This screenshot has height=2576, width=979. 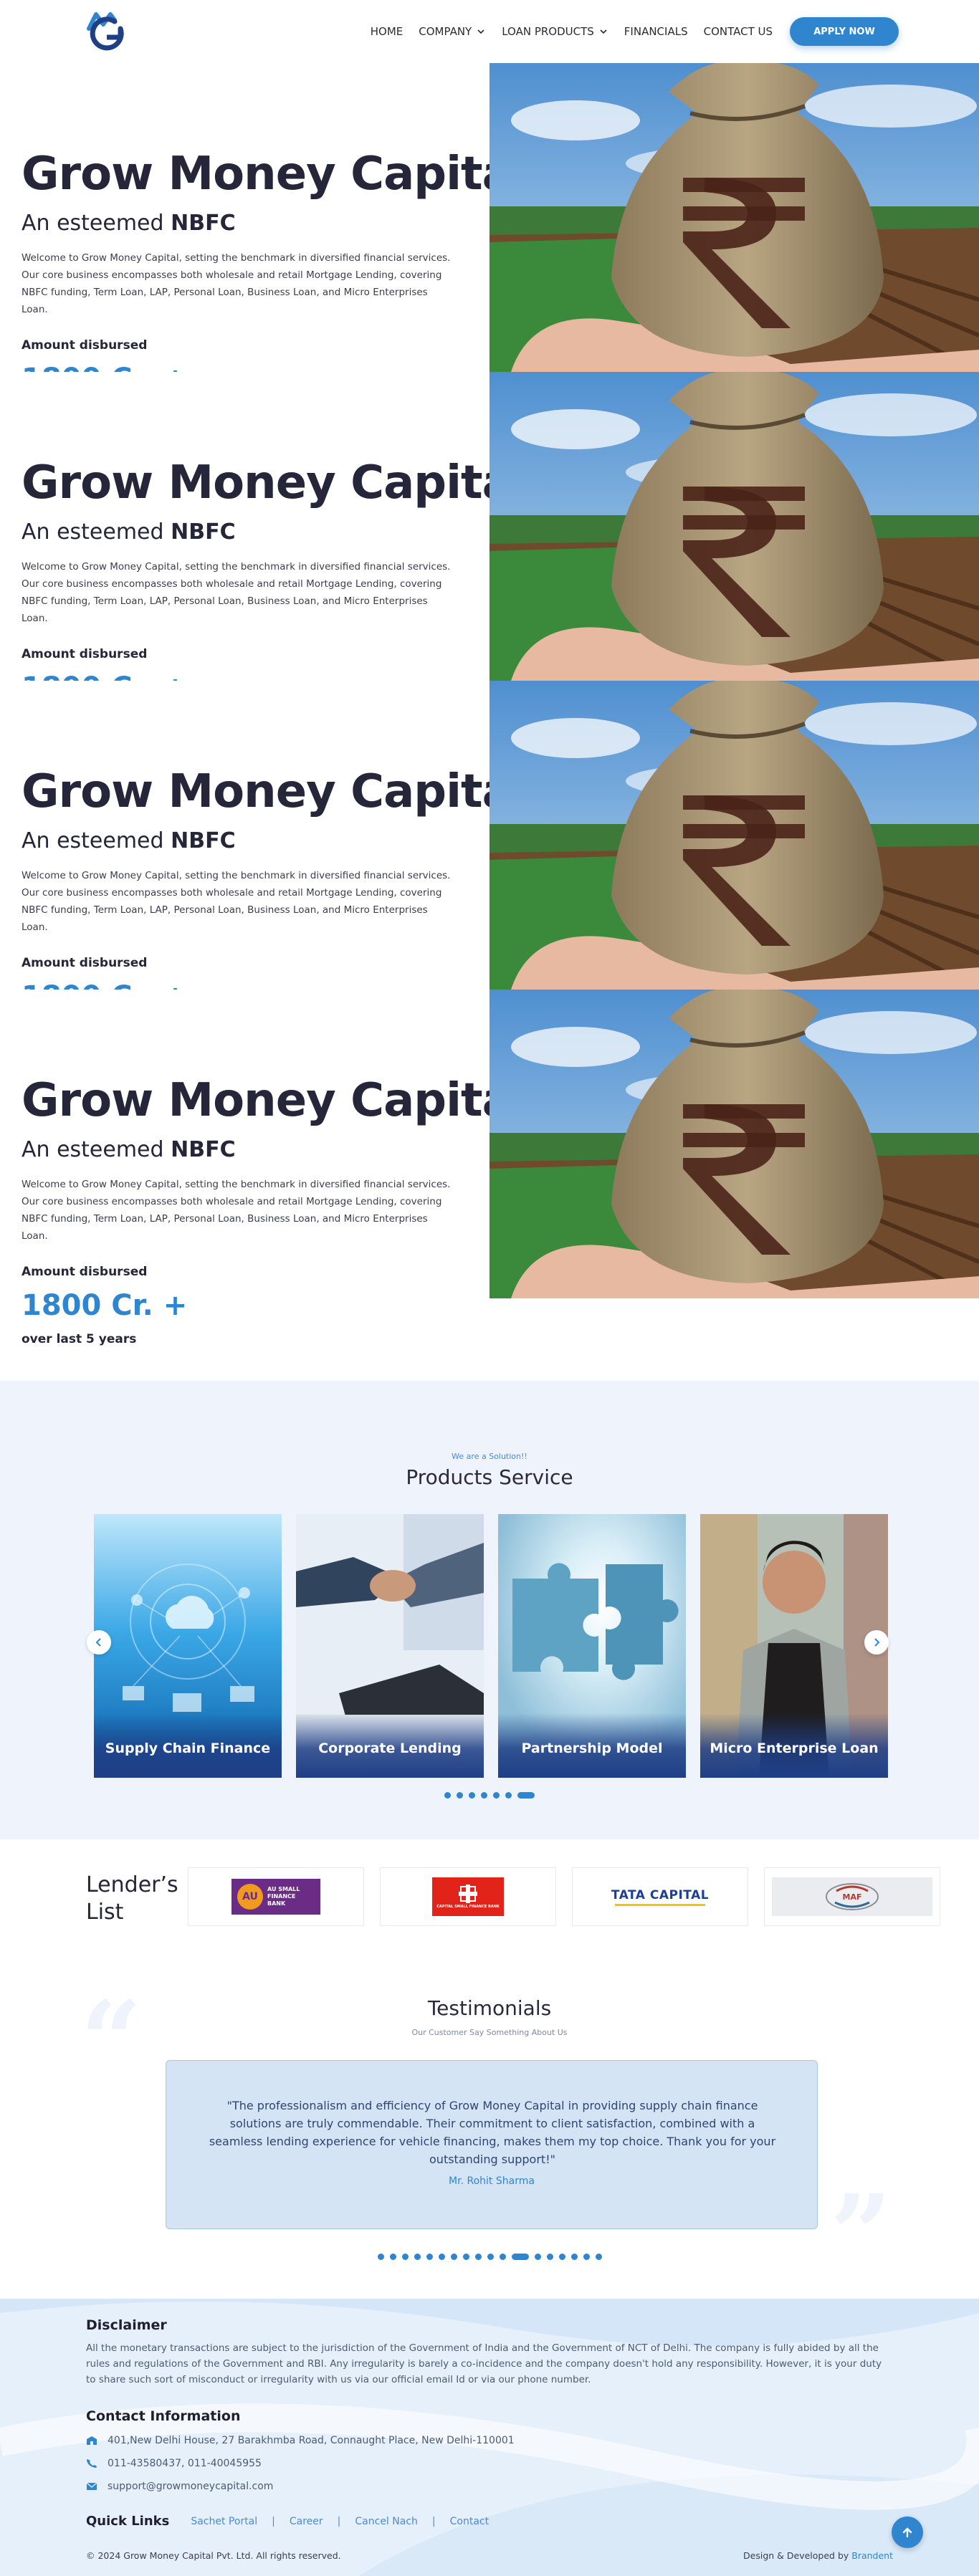 What do you see at coordinates (480, 31) in the screenshot?
I see `chevron-down-icon` at bounding box center [480, 31].